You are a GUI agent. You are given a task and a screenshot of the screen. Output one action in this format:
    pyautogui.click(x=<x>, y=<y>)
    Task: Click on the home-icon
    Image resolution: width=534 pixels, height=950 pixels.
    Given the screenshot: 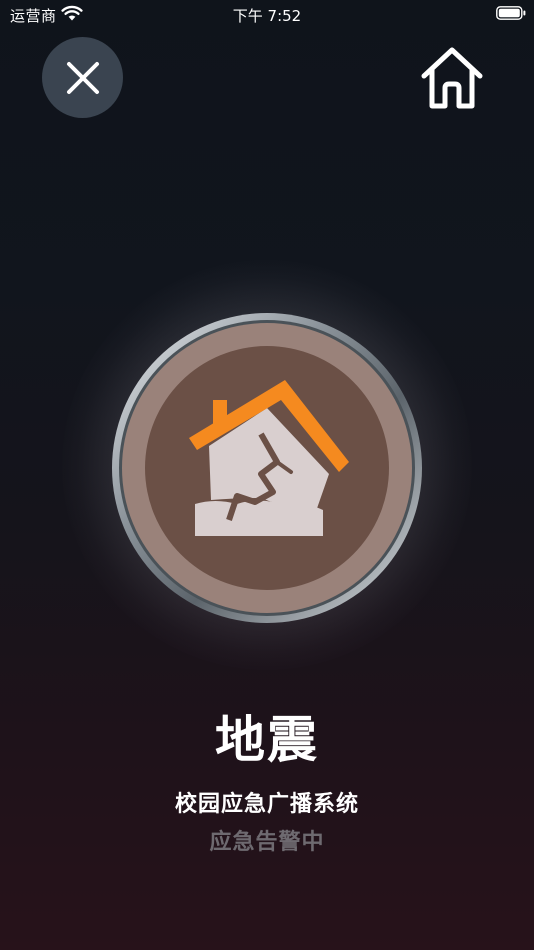 What is the action you would take?
    pyautogui.click(x=452, y=78)
    